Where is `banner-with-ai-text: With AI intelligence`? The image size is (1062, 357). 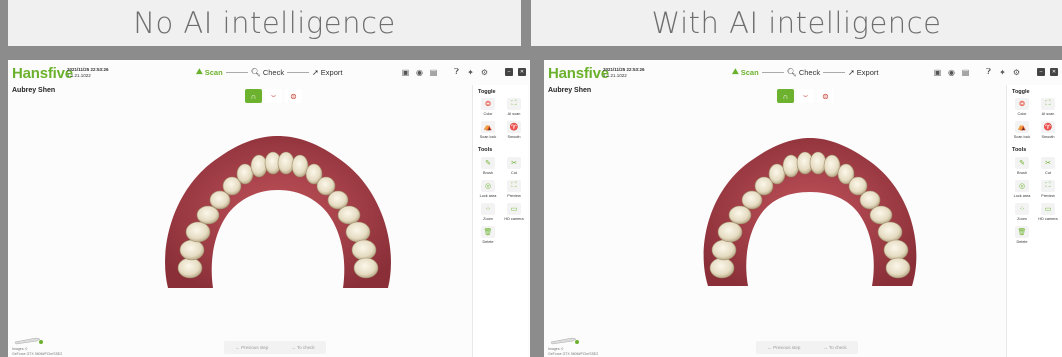
banner-with-ai-text: With AI intelligence is located at coordinates (796, 23).